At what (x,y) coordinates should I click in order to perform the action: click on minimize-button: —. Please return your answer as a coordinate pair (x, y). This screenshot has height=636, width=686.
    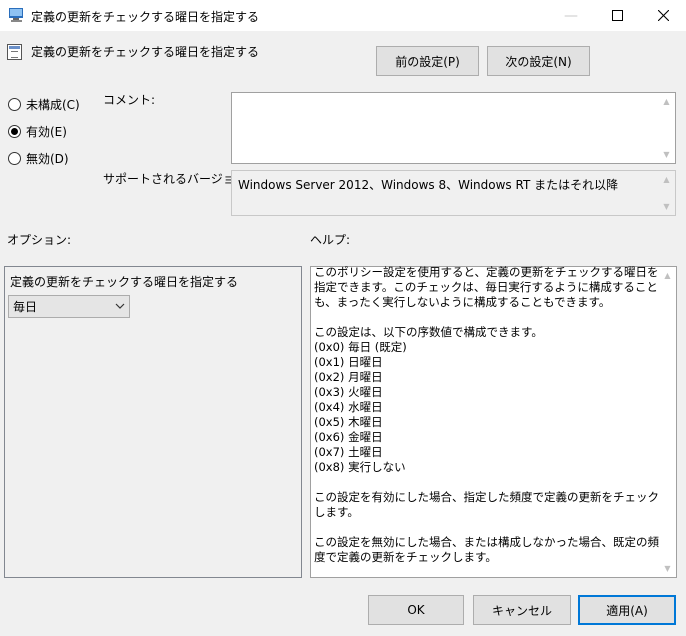
    Looking at the image, I should click on (571, 15).